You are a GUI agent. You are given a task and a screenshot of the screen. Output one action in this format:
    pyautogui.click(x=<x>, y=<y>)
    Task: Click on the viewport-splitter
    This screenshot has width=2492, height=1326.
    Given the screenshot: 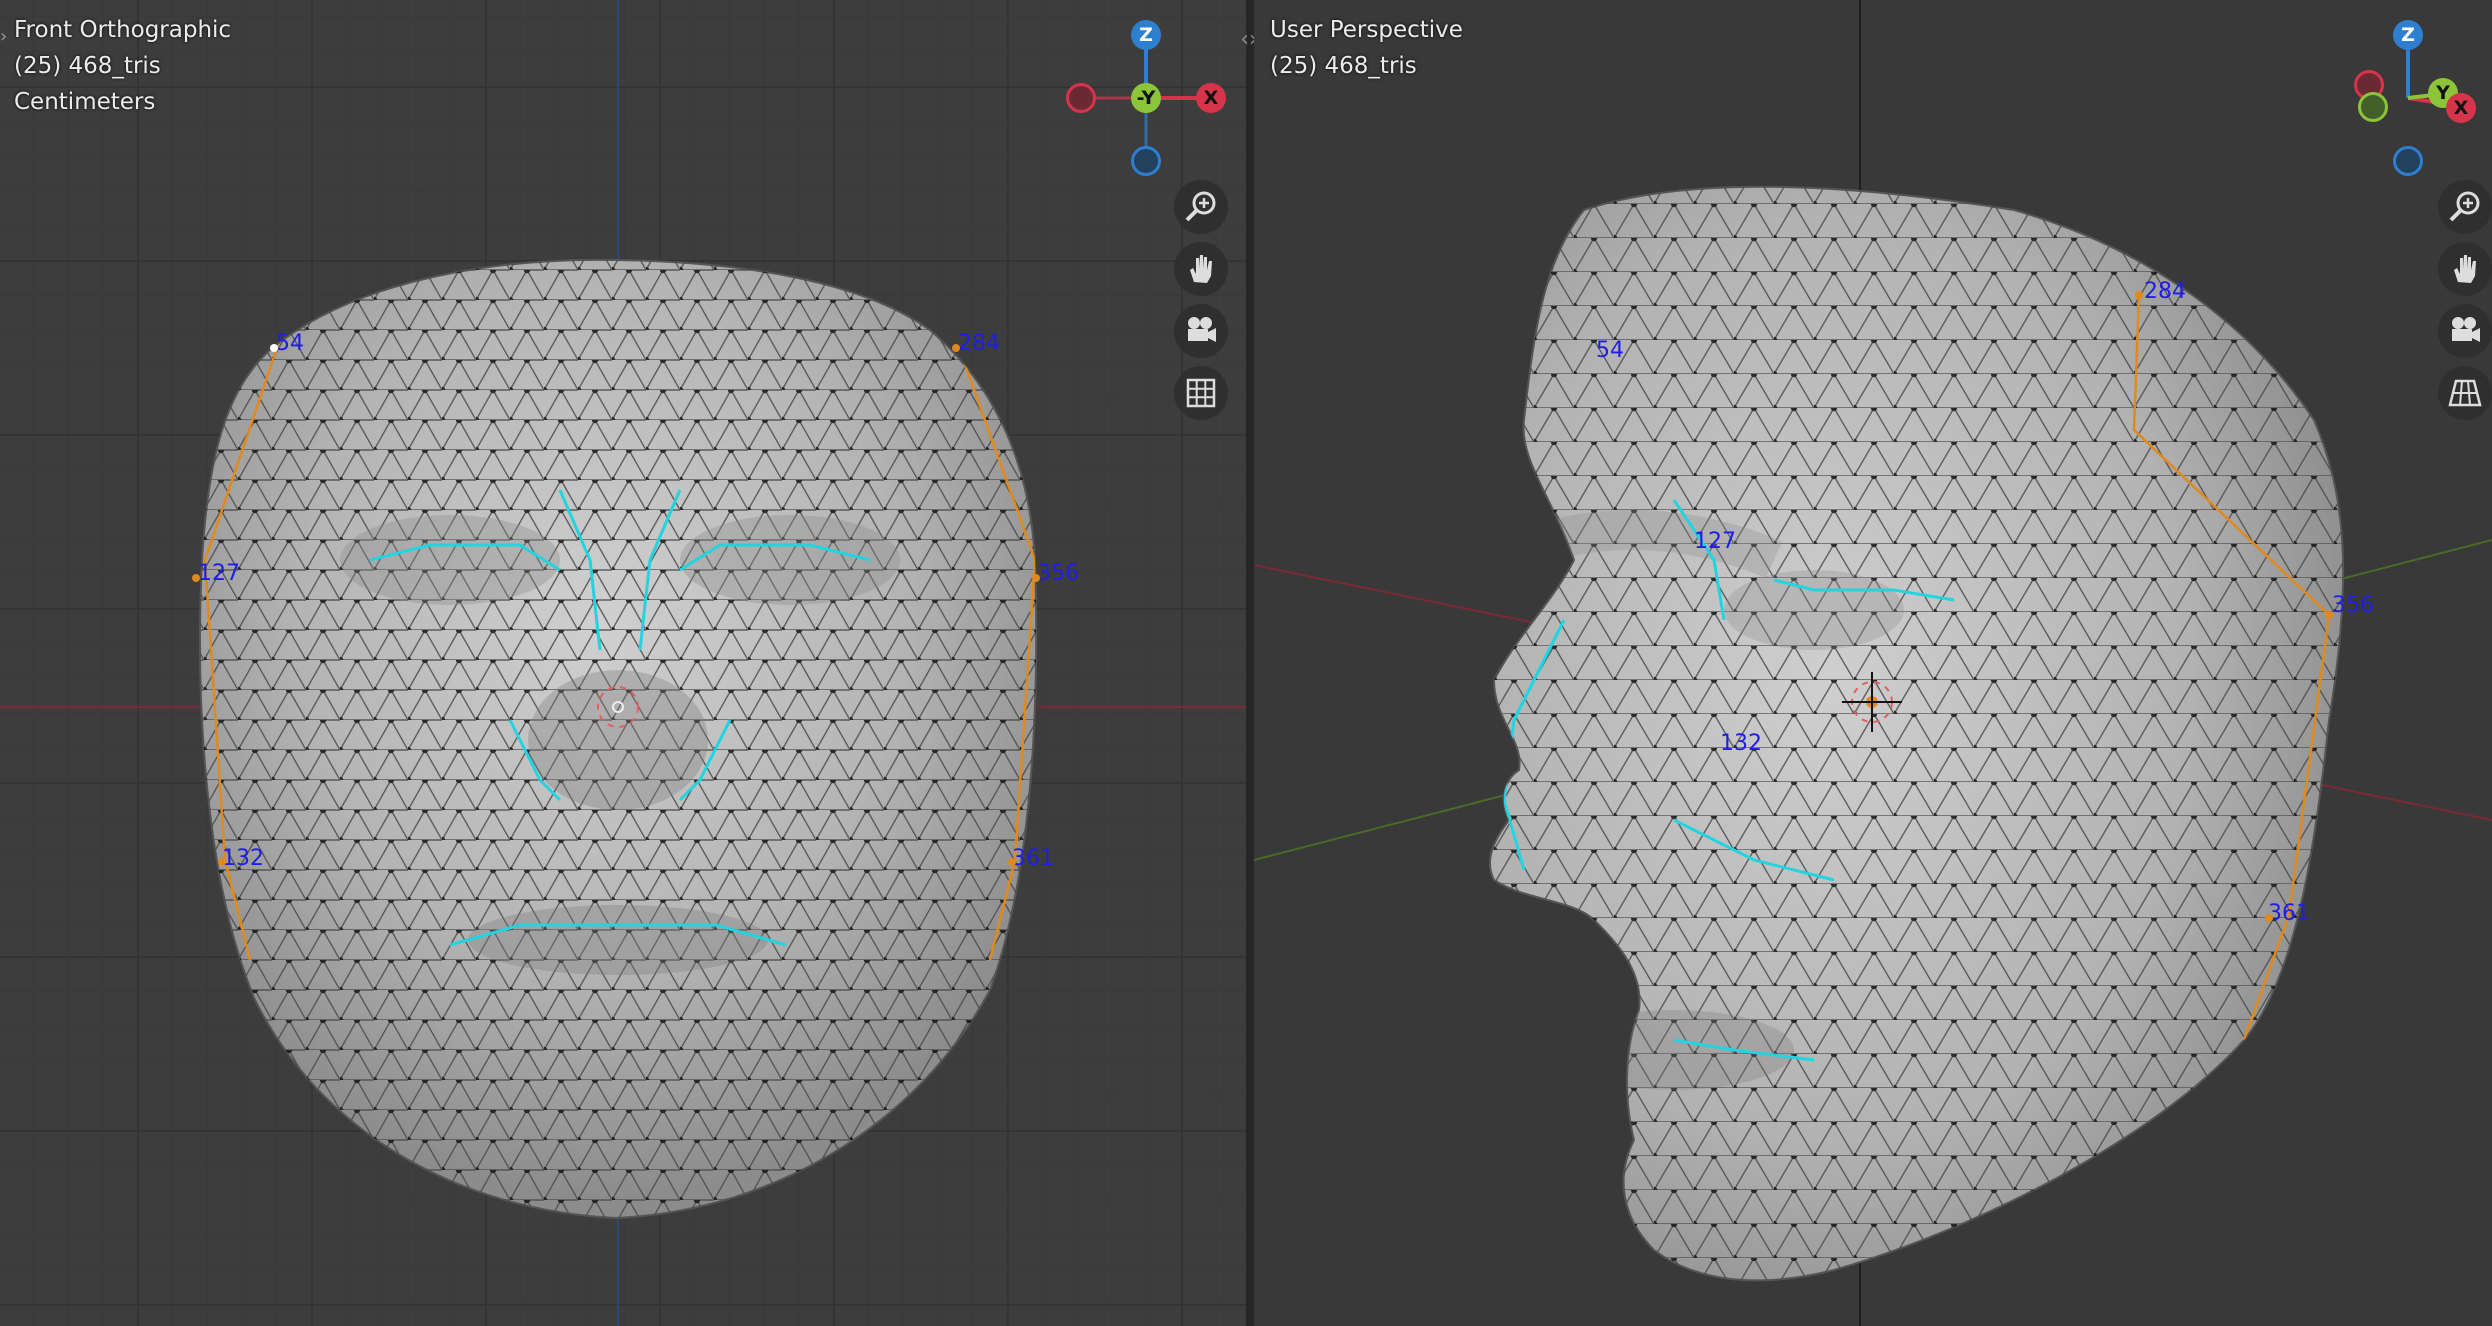 What is the action you would take?
    pyautogui.click(x=1250, y=663)
    